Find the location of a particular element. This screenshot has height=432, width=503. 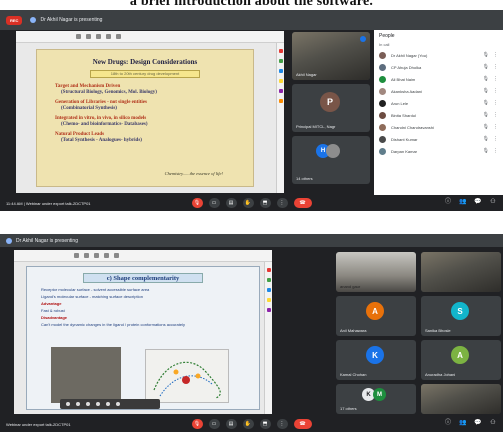

participant-tile: S Sanika Bhosle is located at coordinates (461, 316).